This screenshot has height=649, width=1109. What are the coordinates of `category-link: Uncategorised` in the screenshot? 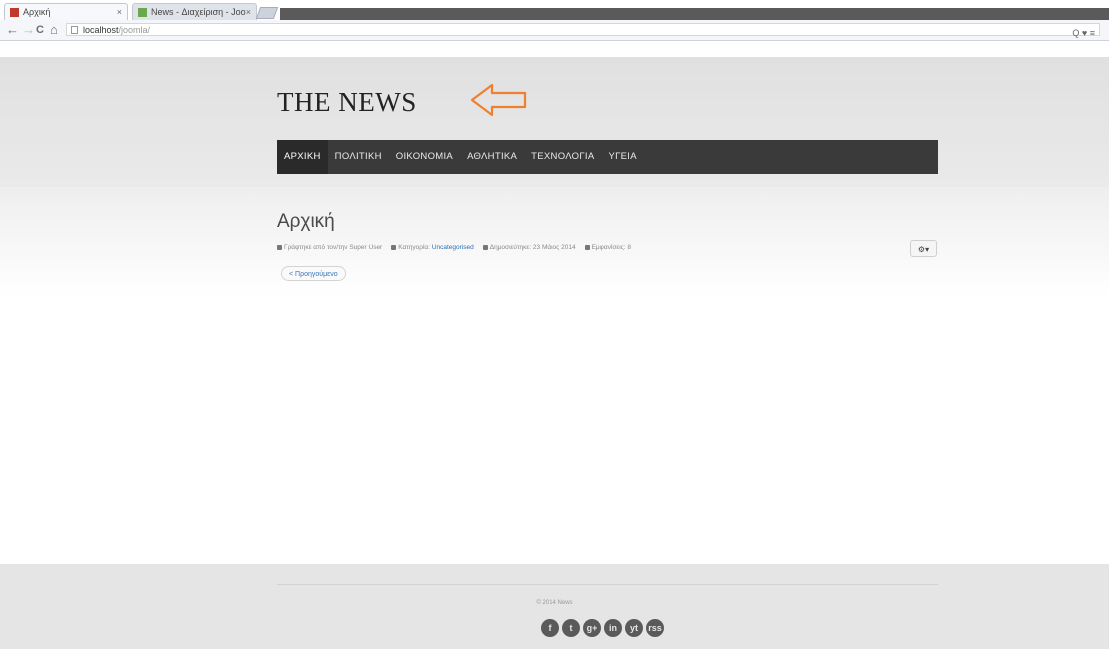 It's located at (453, 247).